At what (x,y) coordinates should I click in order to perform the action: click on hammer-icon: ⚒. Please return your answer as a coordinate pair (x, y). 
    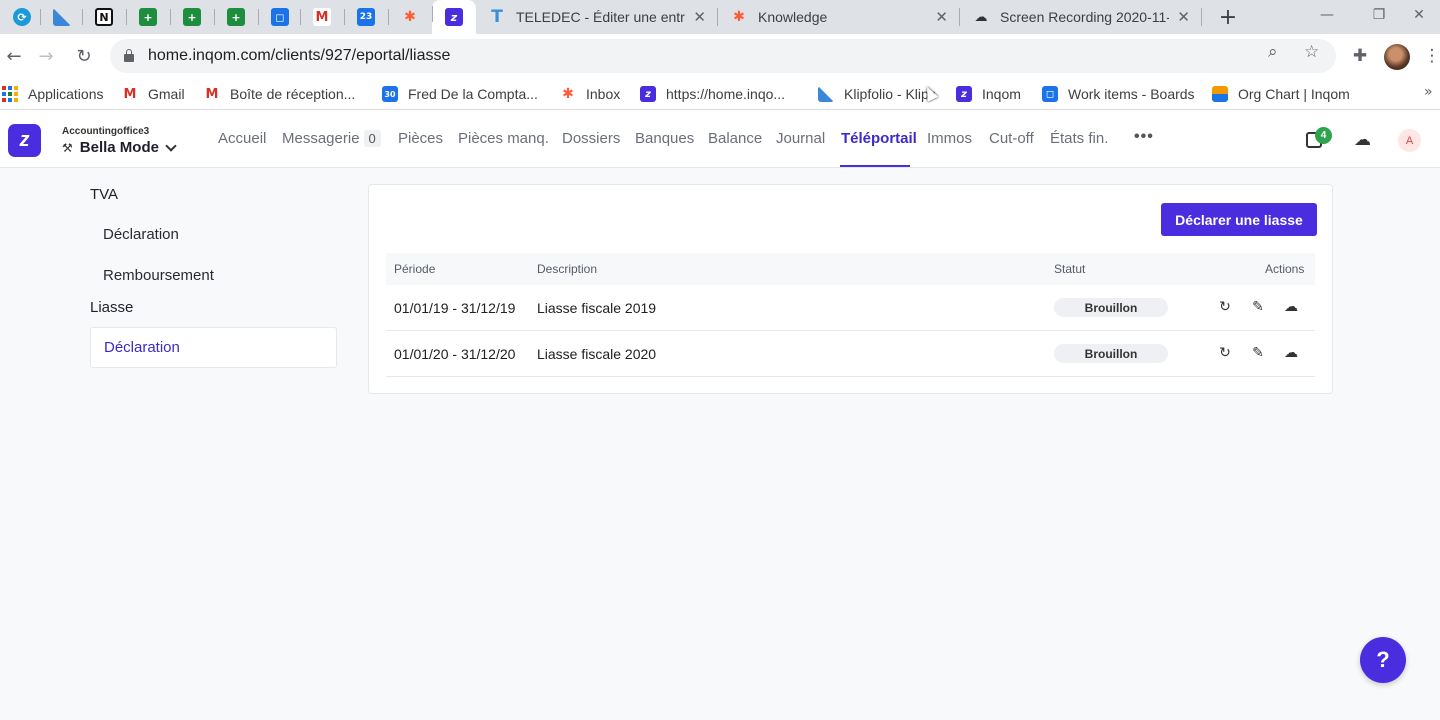
    Looking at the image, I should click on (67, 147).